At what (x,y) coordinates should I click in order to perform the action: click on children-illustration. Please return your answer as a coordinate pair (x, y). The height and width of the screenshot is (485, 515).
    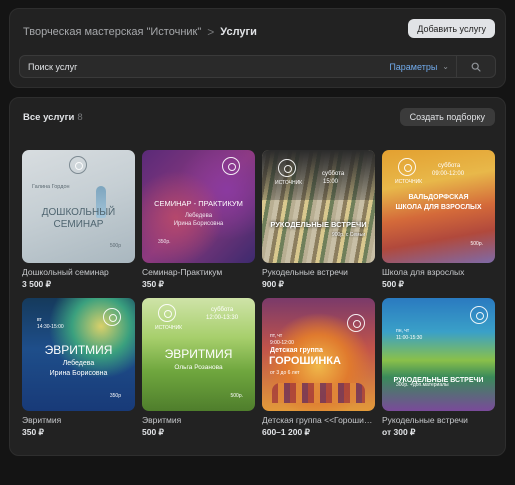
    Looking at the image, I should click on (318, 393).